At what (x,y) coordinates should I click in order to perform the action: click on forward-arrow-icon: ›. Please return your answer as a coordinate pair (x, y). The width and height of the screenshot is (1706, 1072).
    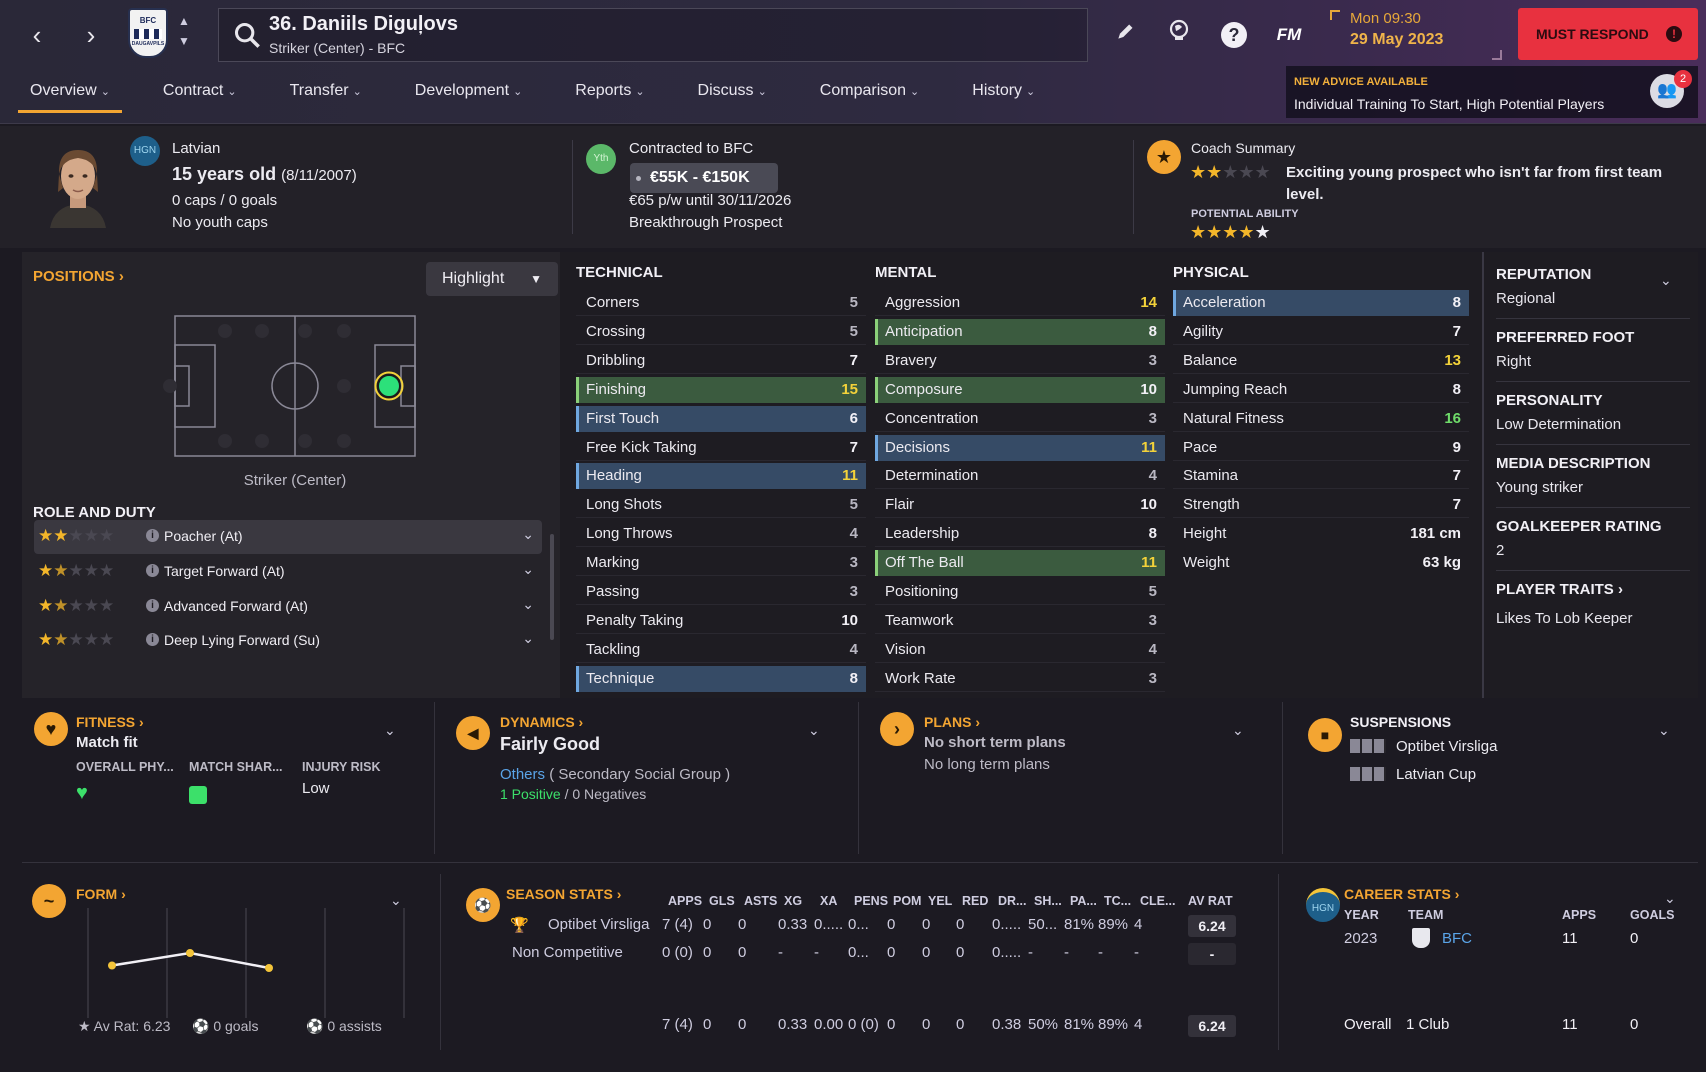
    Looking at the image, I should click on (91, 35).